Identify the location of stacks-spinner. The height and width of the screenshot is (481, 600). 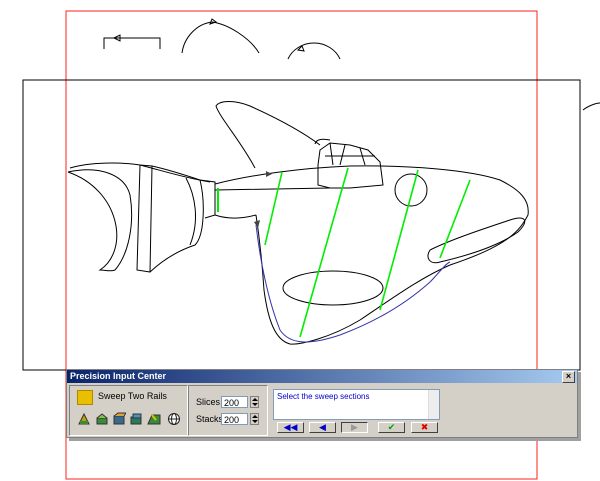
(254, 419).